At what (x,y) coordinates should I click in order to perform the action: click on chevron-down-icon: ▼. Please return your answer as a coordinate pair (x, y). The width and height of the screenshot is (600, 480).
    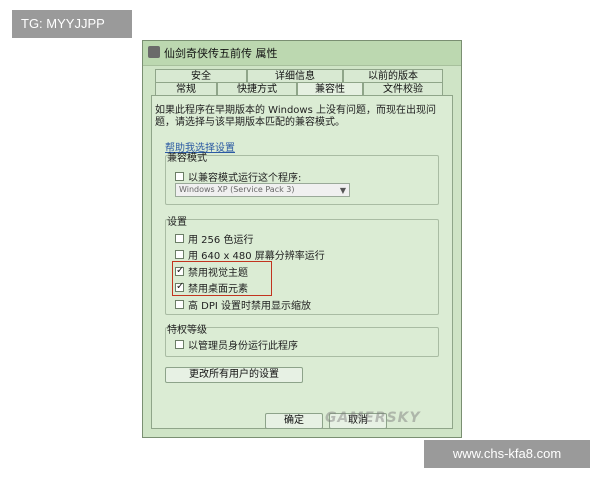
    Looking at the image, I should click on (342, 190).